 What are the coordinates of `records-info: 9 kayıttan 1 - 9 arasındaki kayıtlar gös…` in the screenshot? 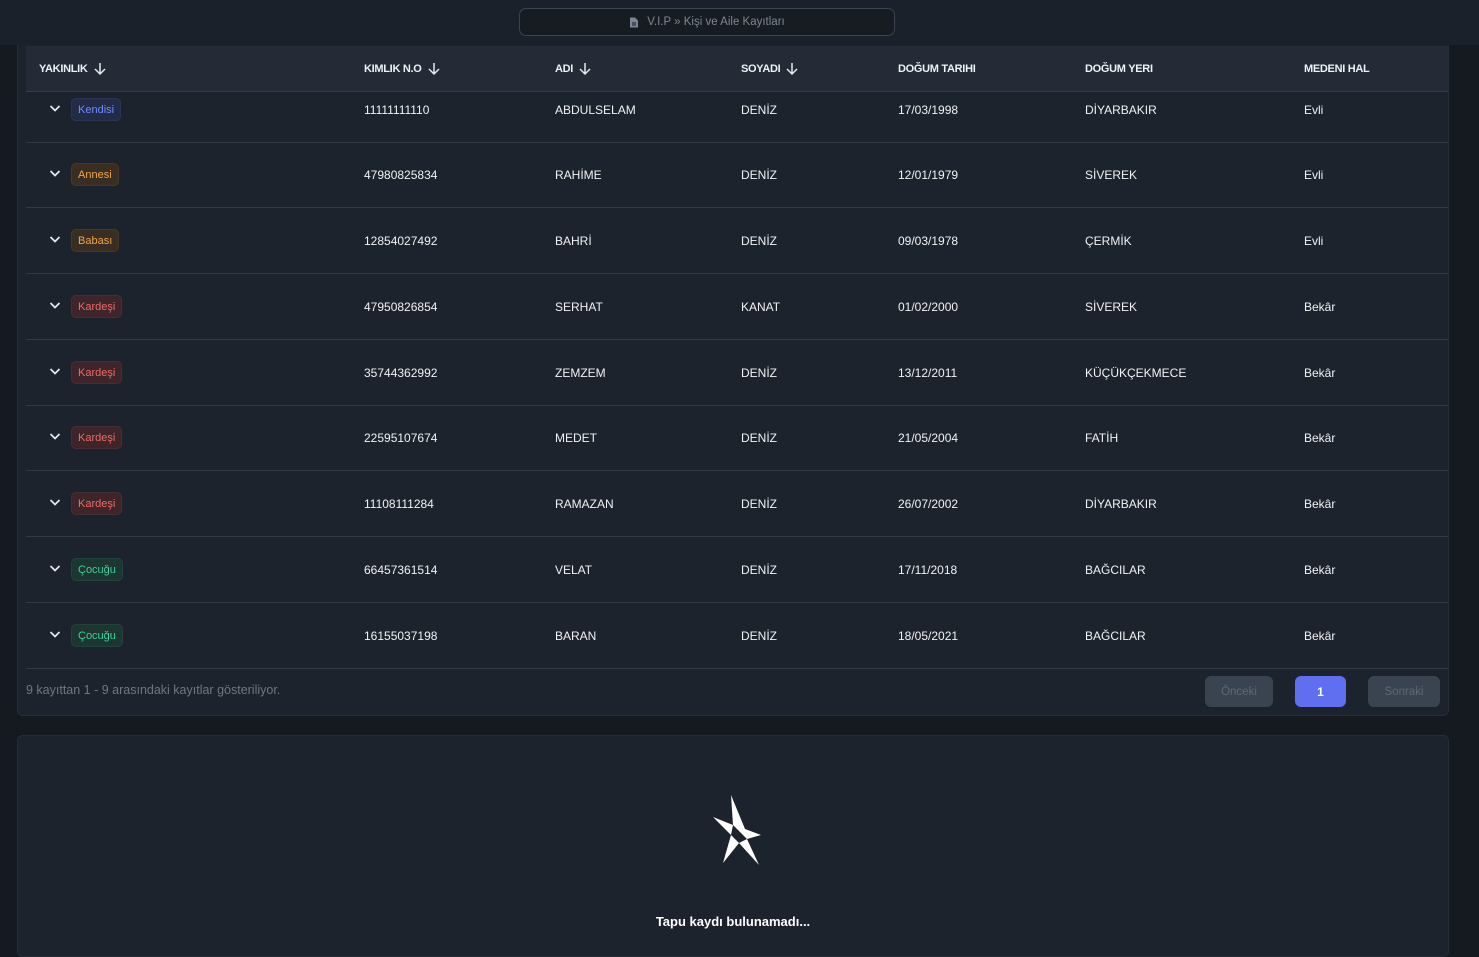 It's located at (153, 690).